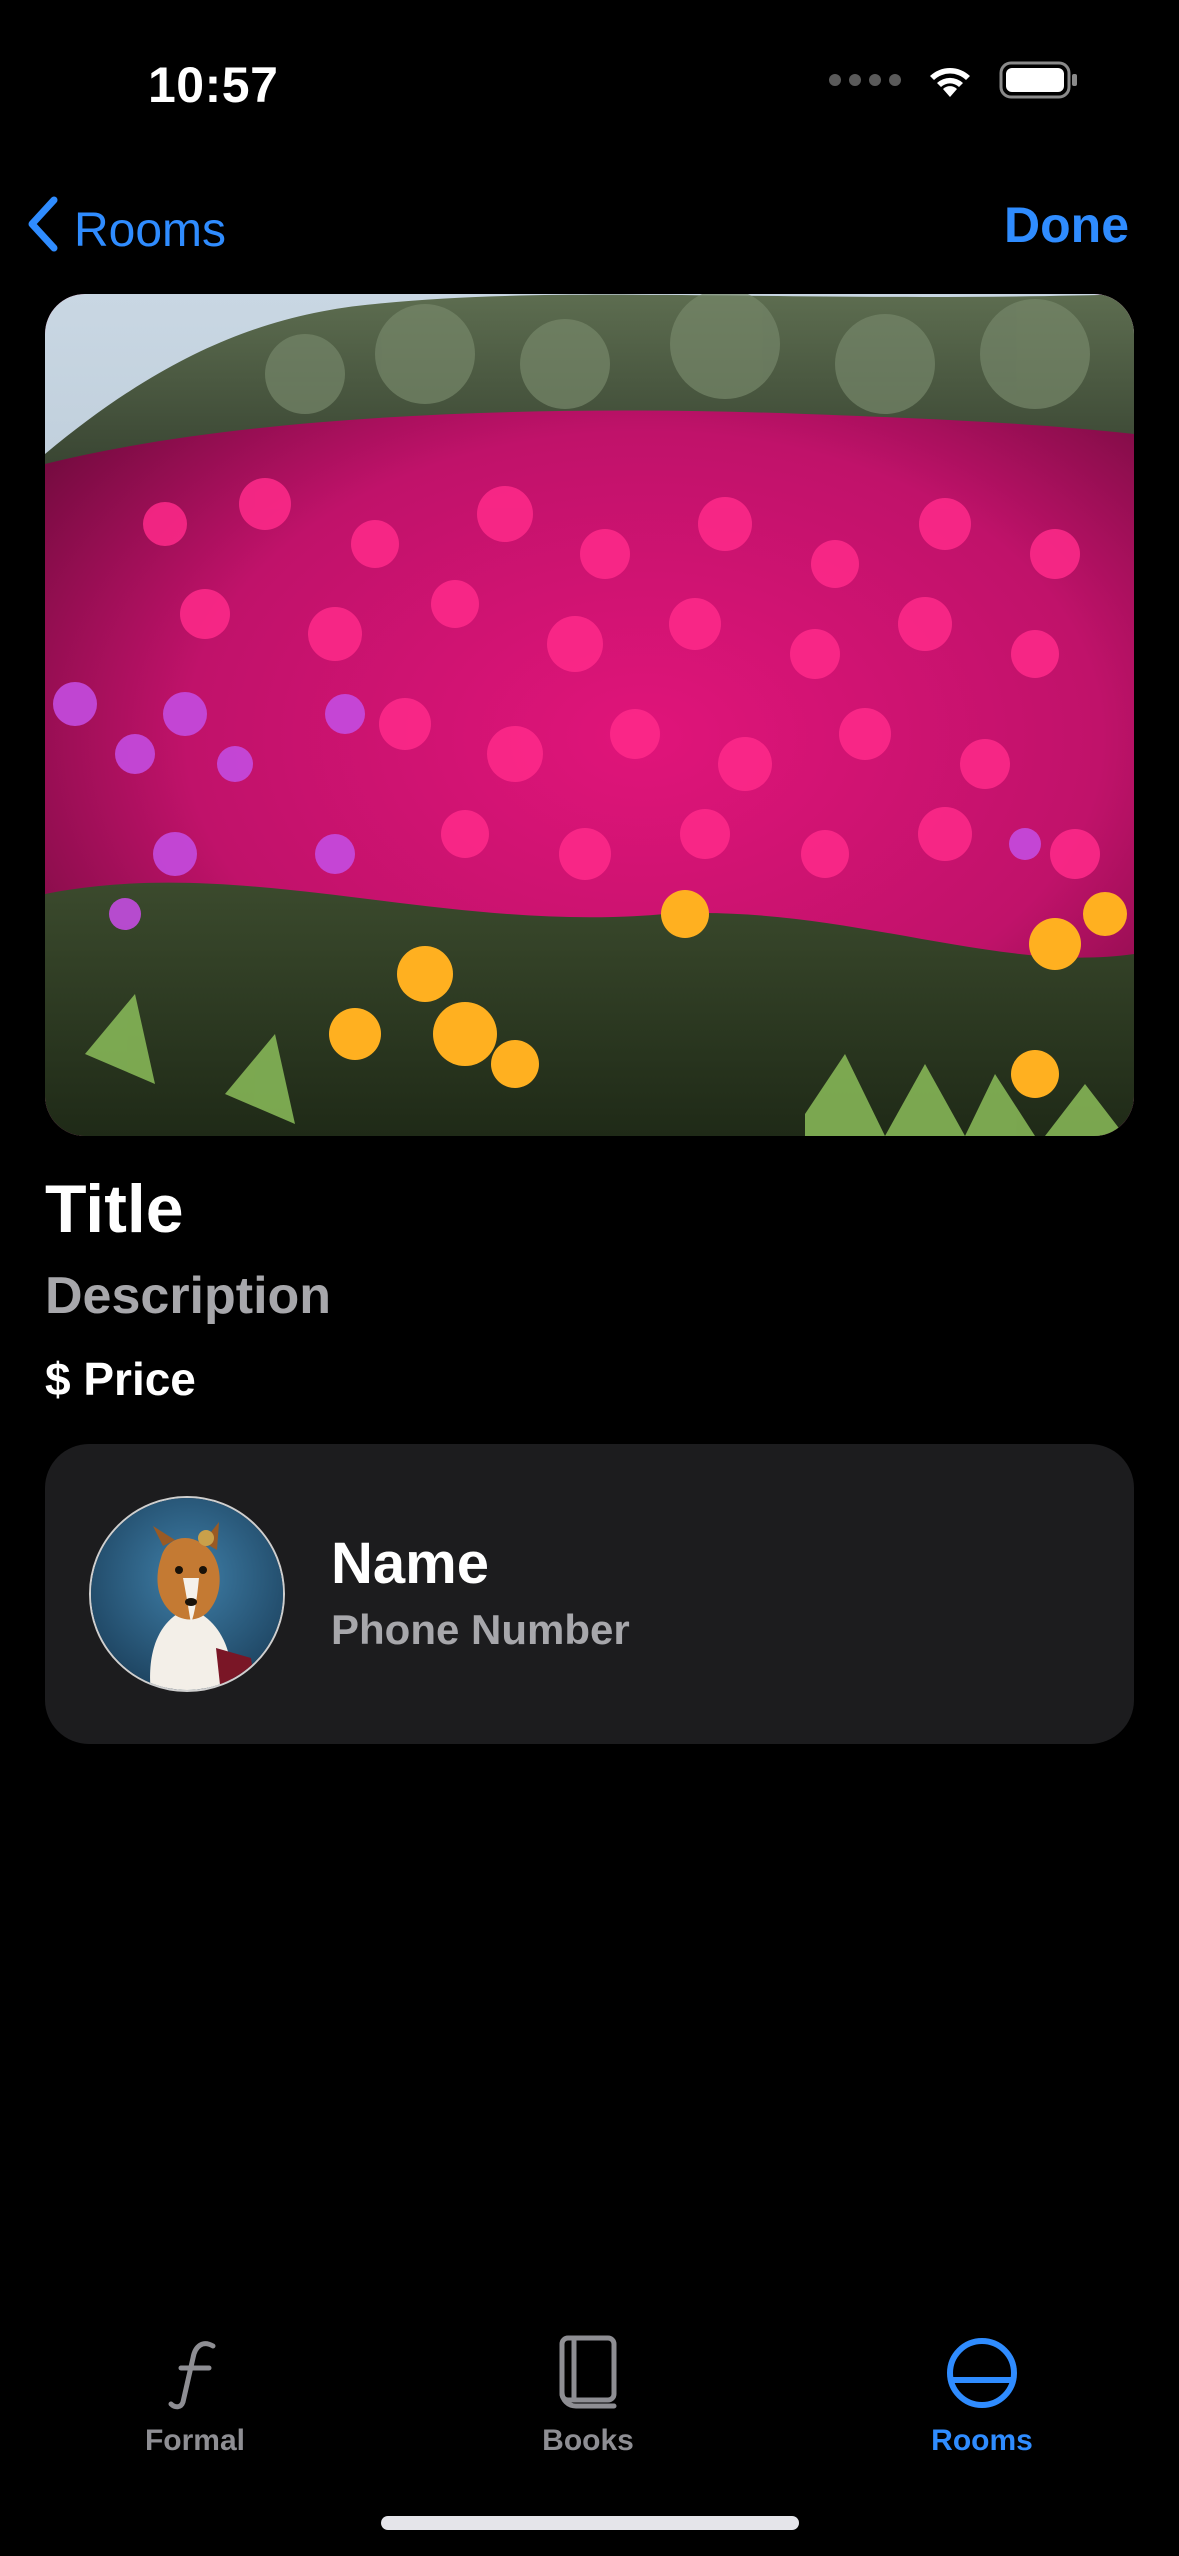 This screenshot has height=2556, width=1179. Describe the element at coordinates (120, 1379) in the screenshot. I see `item-price: $ Price` at that location.